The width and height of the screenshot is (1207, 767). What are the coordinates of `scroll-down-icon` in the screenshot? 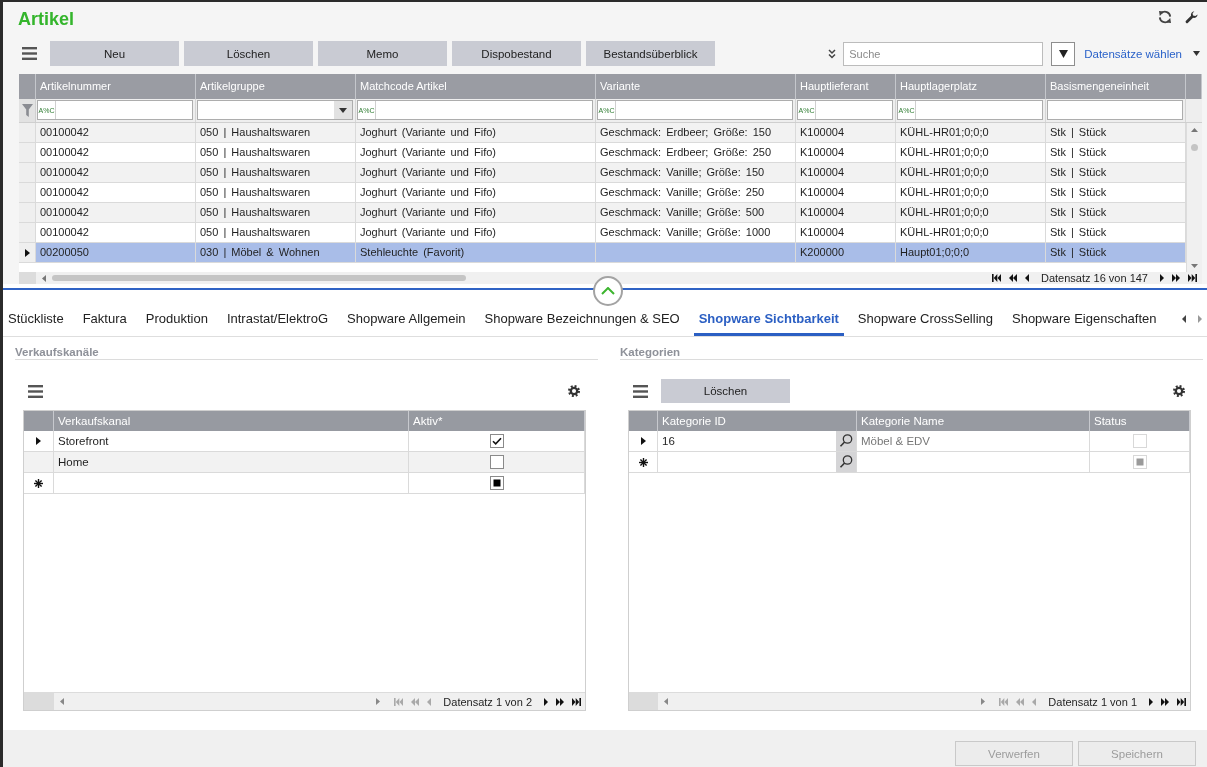 It's located at (1194, 266).